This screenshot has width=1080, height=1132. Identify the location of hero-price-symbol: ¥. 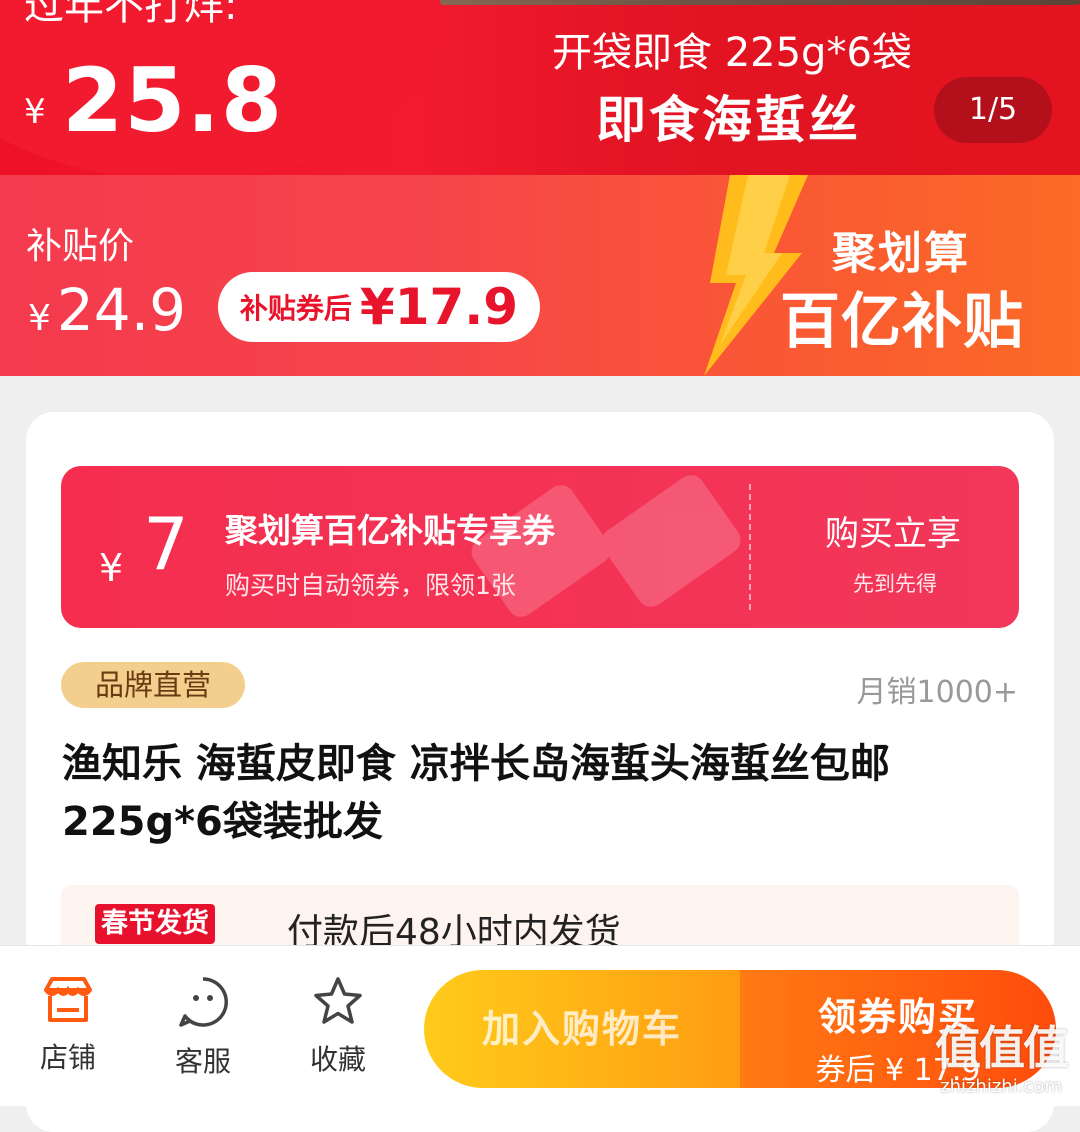
(35, 112).